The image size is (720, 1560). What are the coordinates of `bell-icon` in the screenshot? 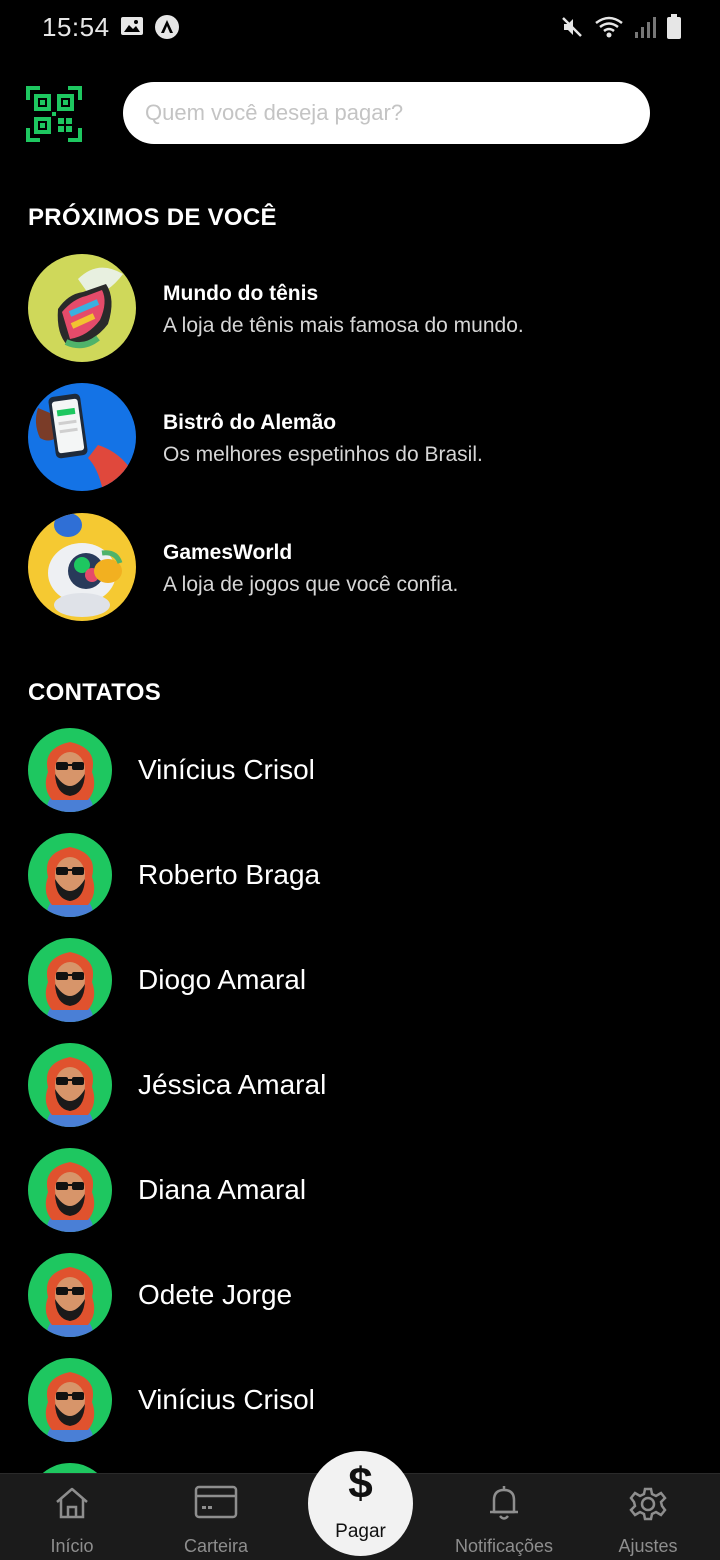 It's located at (504, 1503).